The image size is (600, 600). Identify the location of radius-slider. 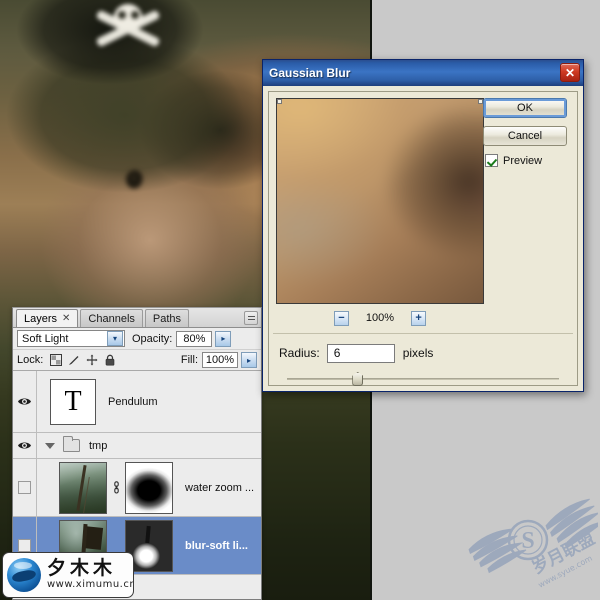
(423, 380).